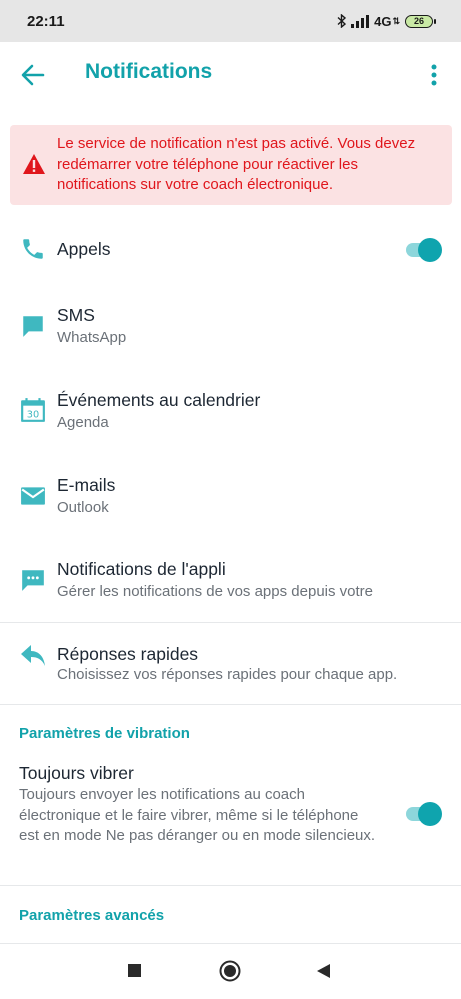 The image size is (461, 999). Describe the element at coordinates (84, 249) in the screenshot. I see `calls-label: Appels` at that location.